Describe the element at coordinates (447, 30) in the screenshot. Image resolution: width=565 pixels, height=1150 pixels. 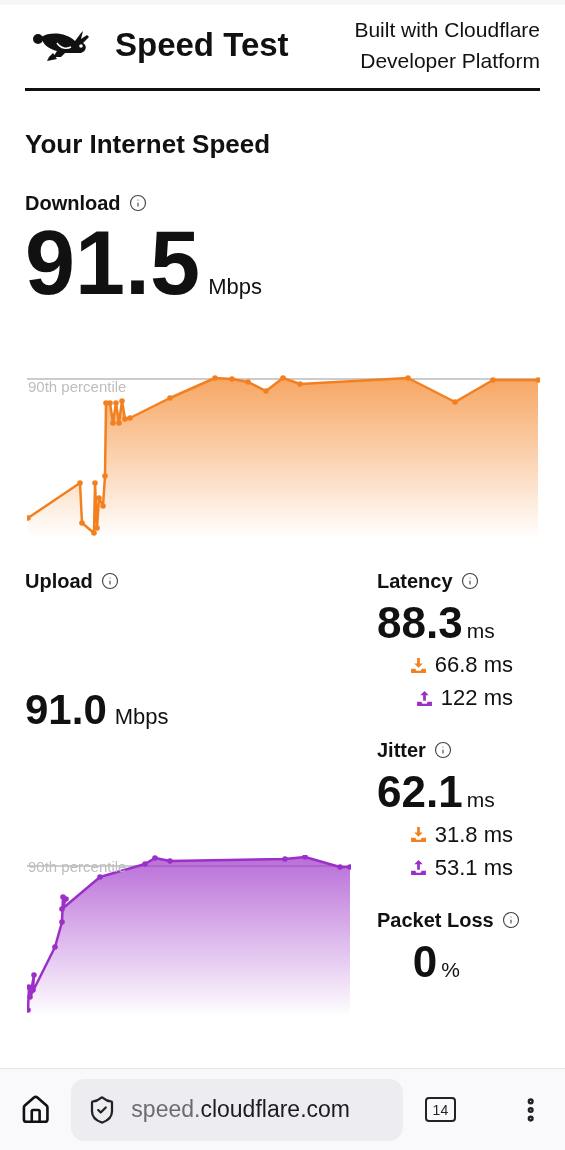
I see `tagline-line: Built with Cloudflare` at that location.